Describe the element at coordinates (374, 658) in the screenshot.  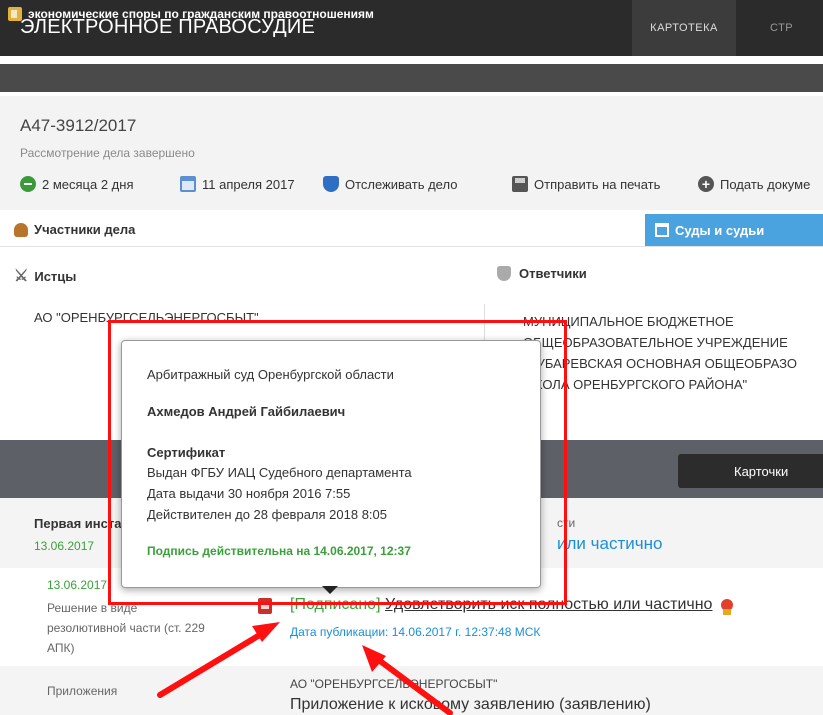
I see `annotation-arrowhead-right` at that location.